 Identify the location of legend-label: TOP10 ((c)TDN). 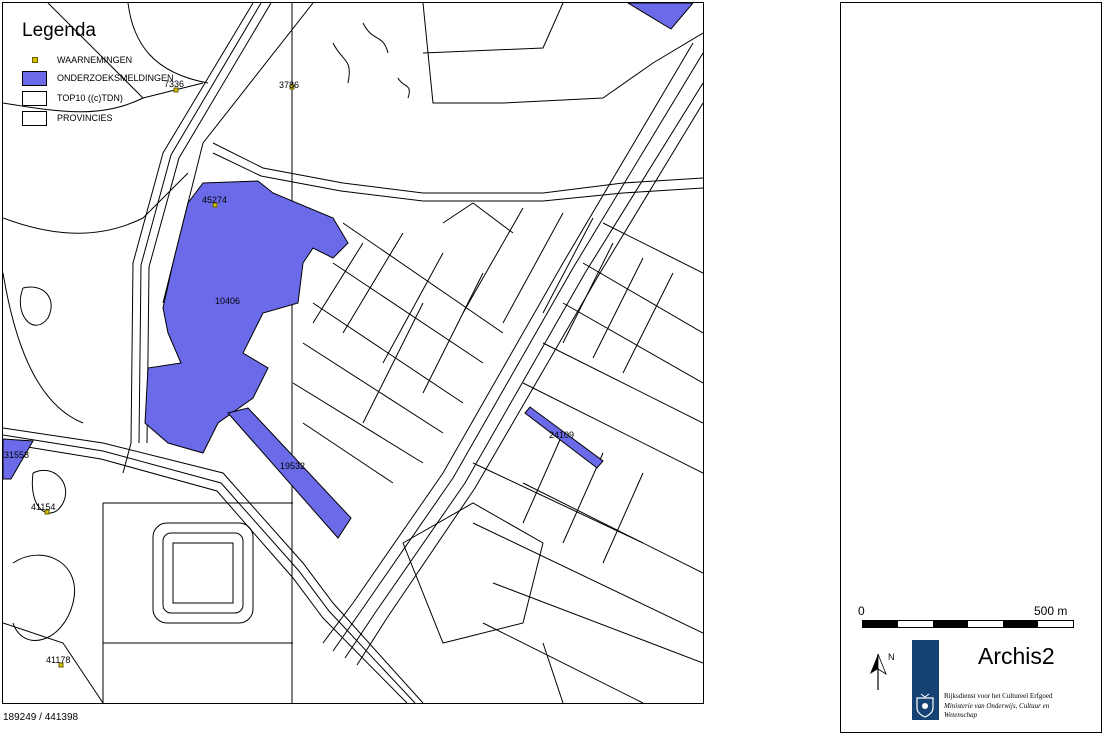
(90, 98).